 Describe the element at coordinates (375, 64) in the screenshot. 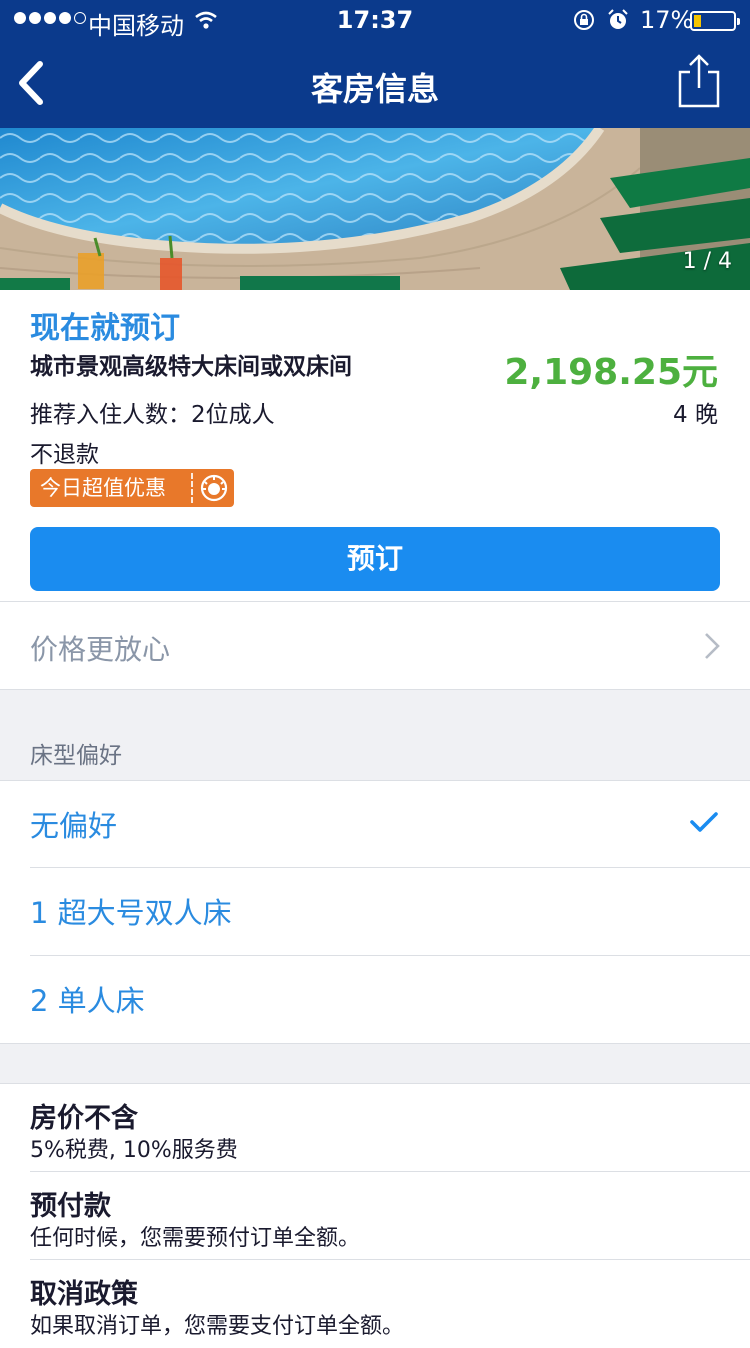

I see `top-bar: 中国移动 17:37 17% 客房信息` at that location.